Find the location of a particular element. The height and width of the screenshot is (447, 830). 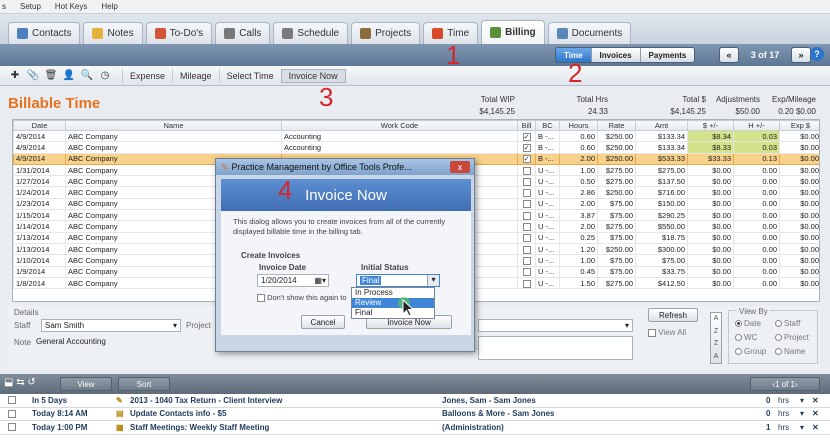

column-header: Date is located at coordinates (39, 125).